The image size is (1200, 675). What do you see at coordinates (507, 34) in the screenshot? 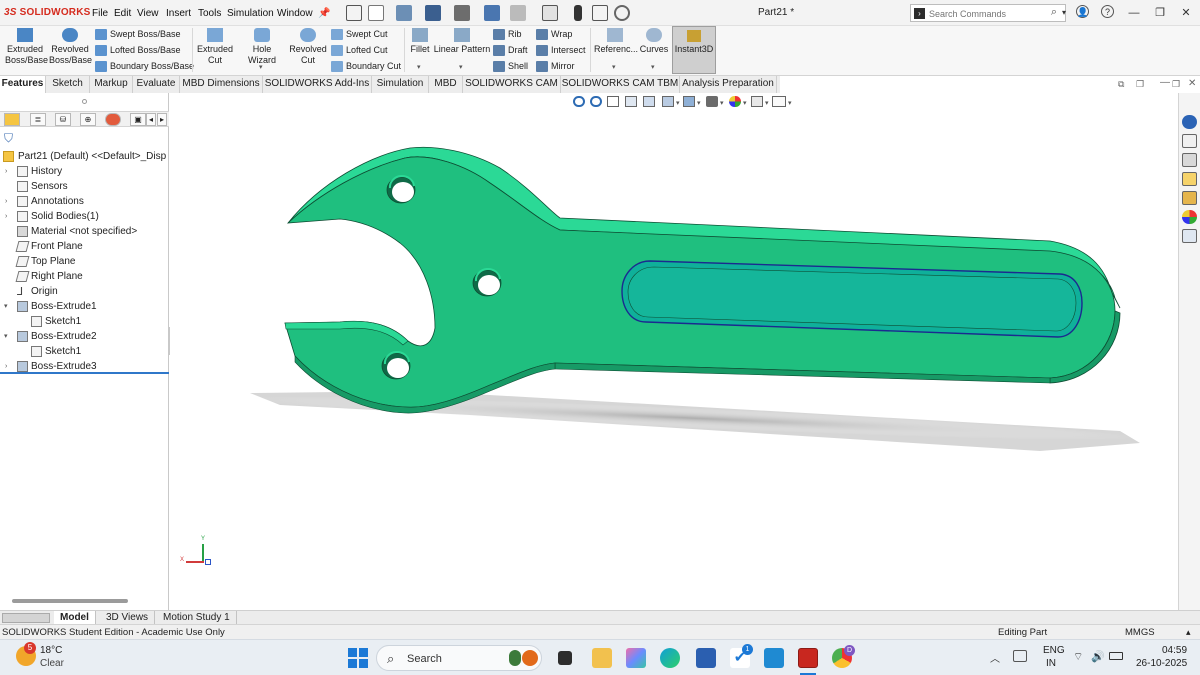
I see `rib-button: Rib` at bounding box center [507, 34].